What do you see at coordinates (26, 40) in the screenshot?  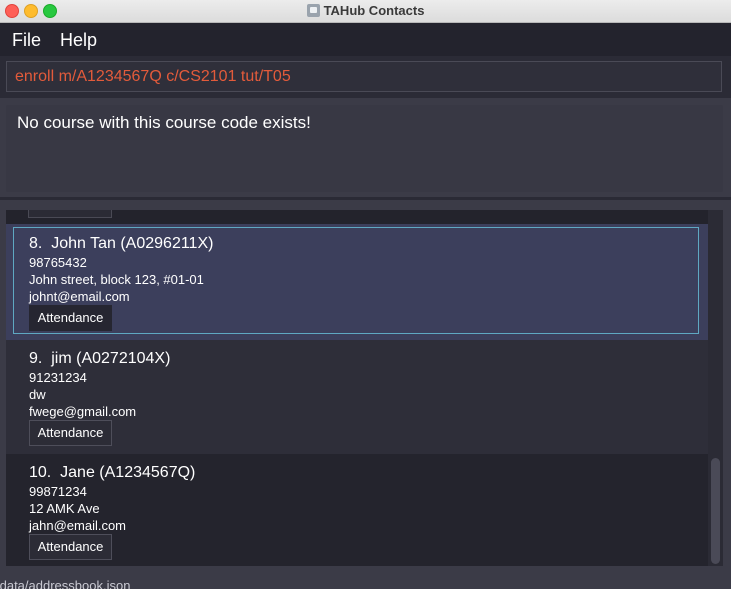 I see `menu-file: File` at bounding box center [26, 40].